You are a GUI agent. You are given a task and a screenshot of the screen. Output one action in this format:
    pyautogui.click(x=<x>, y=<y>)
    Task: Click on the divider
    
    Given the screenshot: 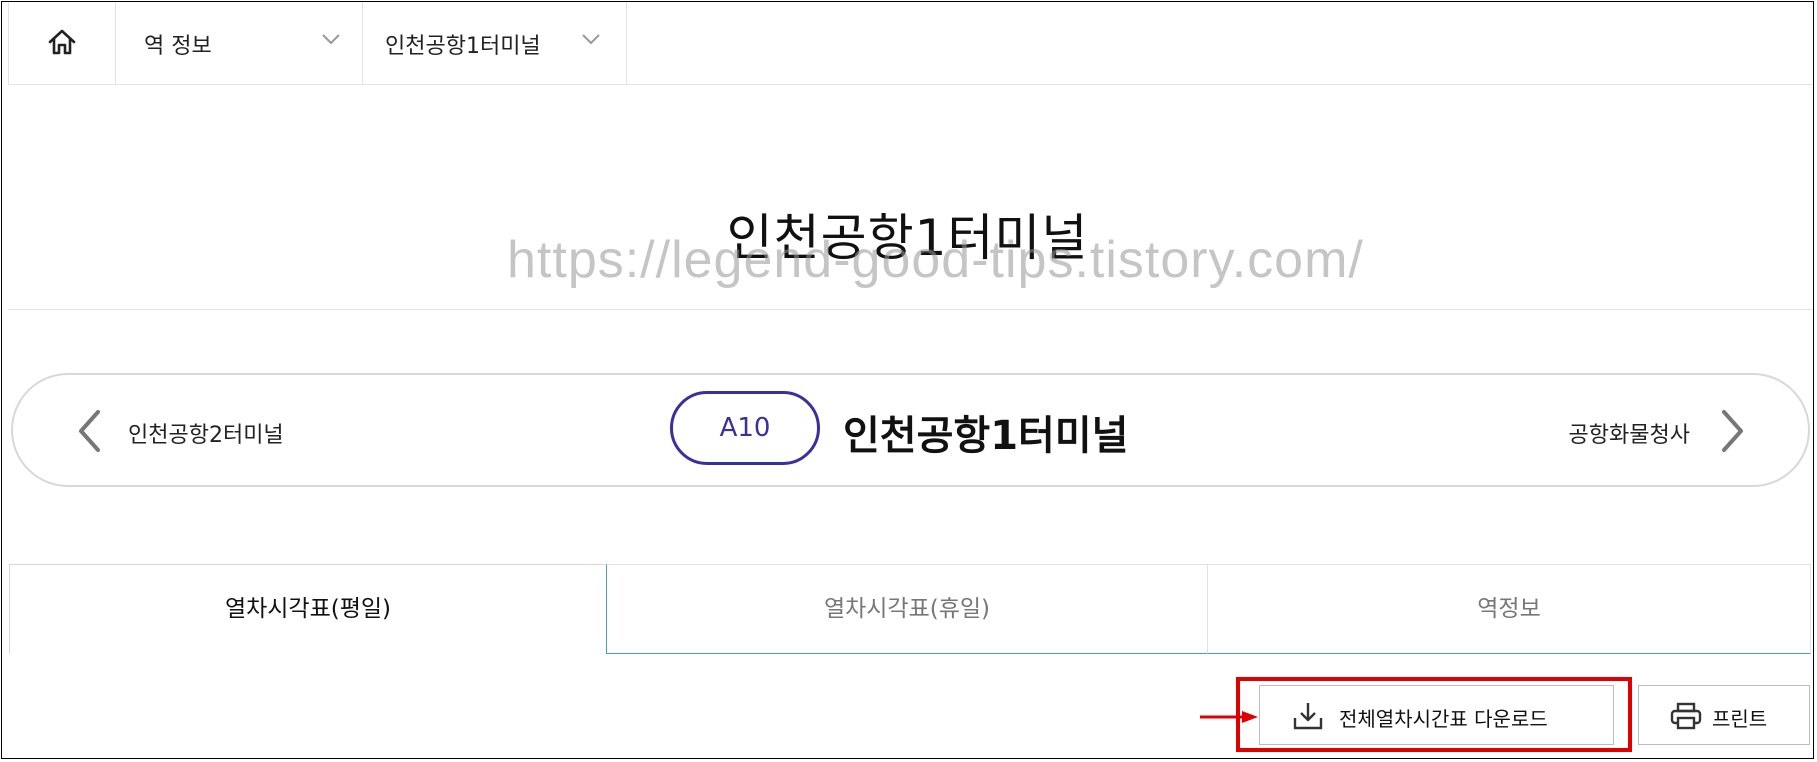 What is the action you would take?
    pyautogui.click(x=910, y=309)
    